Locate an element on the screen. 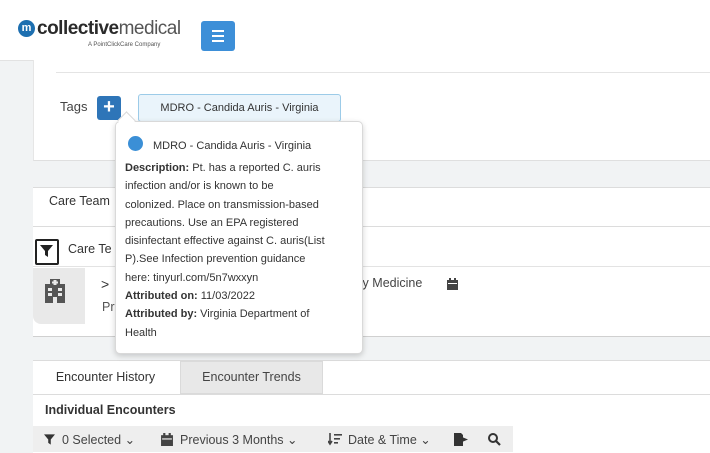  popover-title: MDRO - Candida Auris - Virginia is located at coordinates (232, 146).